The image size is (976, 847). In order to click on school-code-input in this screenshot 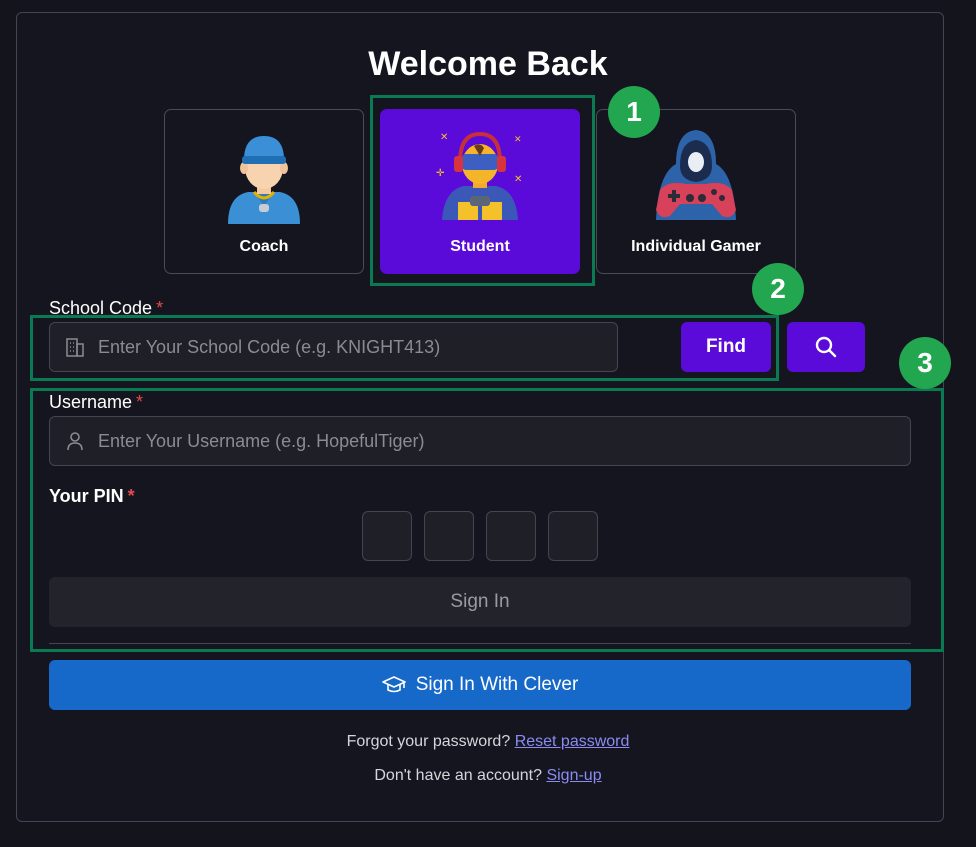, I will do `click(357, 347)`.